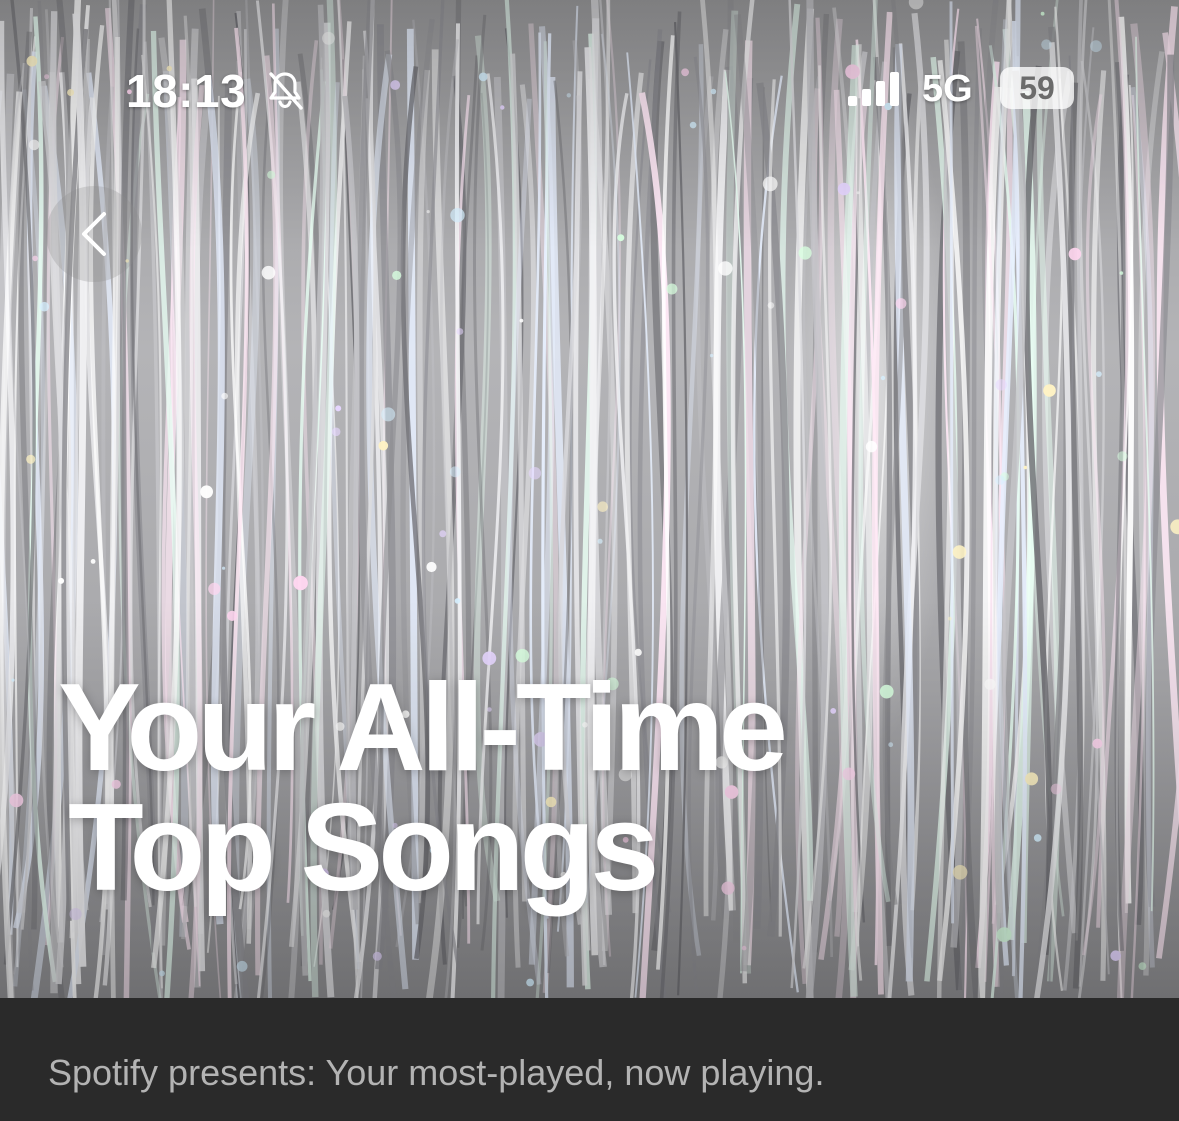  What do you see at coordinates (363, 848) in the screenshot?
I see `title-line-2: Top Songs` at bounding box center [363, 848].